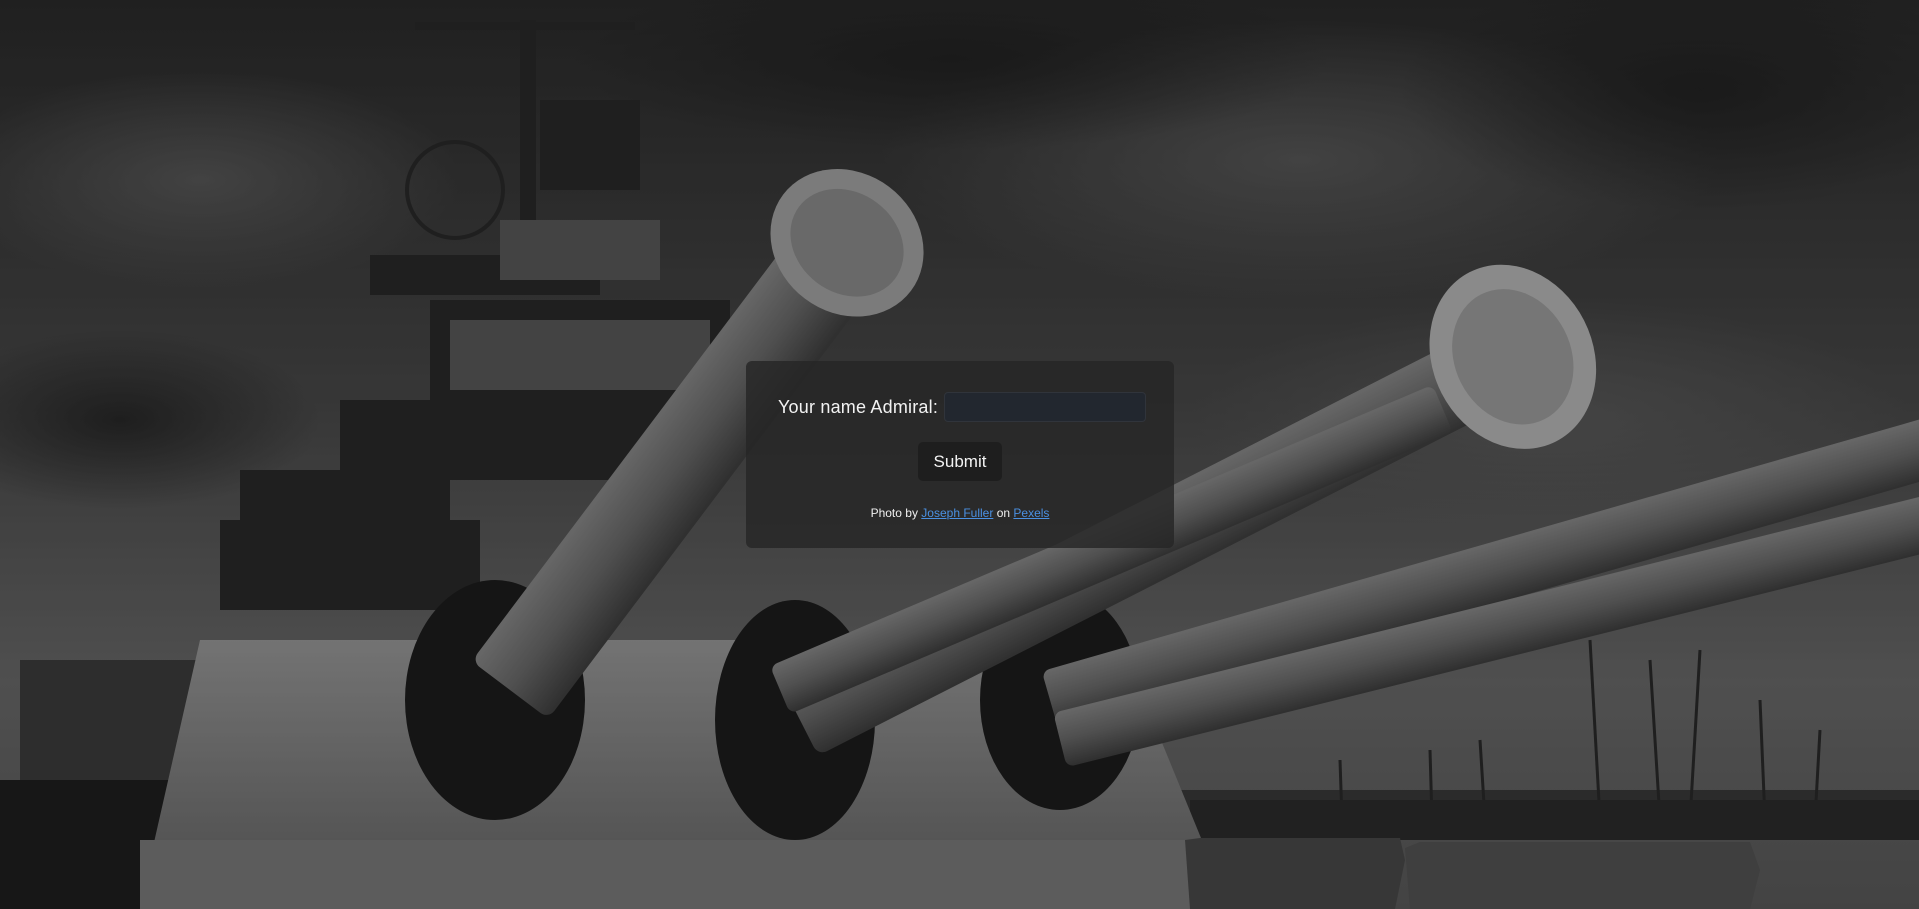 The width and height of the screenshot is (1919, 909). What do you see at coordinates (1003, 513) in the screenshot?
I see `credit-middle: on` at bounding box center [1003, 513].